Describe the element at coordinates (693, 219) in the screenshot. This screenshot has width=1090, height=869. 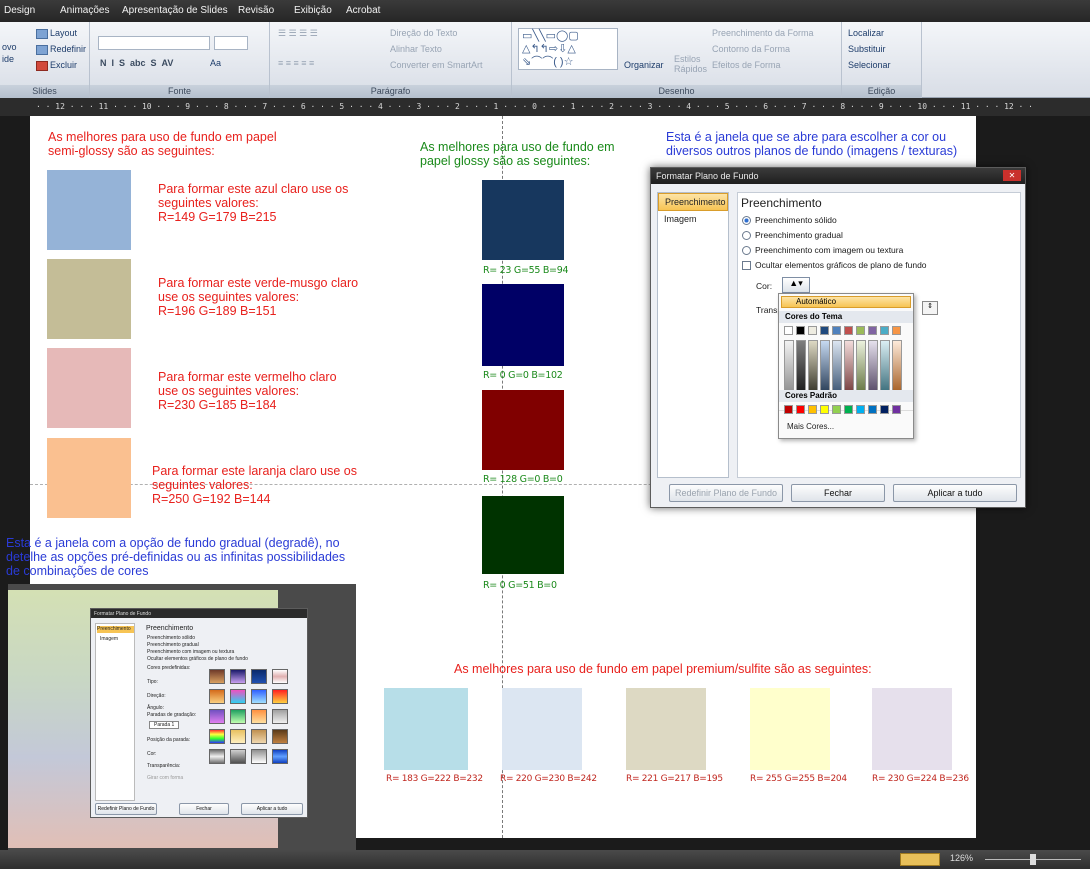
I see `tab-imagem: Imagem` at that location.